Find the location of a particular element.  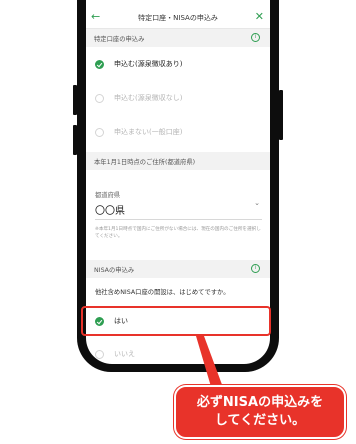

section-nisa: NISAの申込み i is located at coordinates (178, 269).